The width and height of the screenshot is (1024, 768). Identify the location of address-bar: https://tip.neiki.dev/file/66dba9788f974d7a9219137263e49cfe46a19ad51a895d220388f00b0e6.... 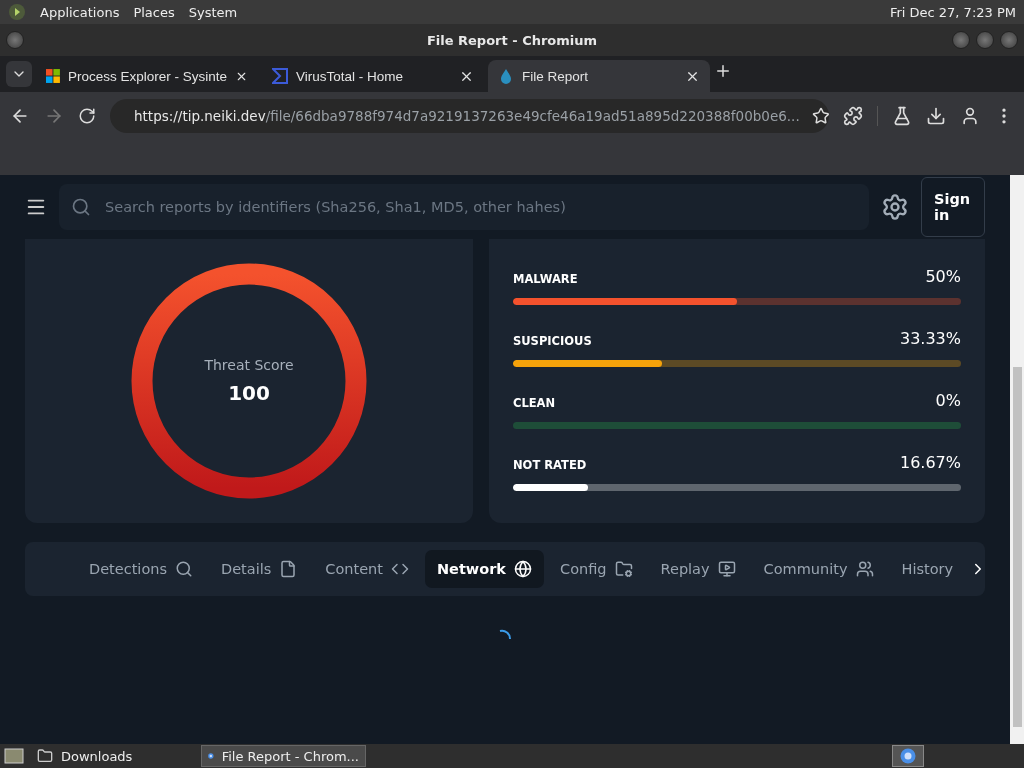
(469, 116).